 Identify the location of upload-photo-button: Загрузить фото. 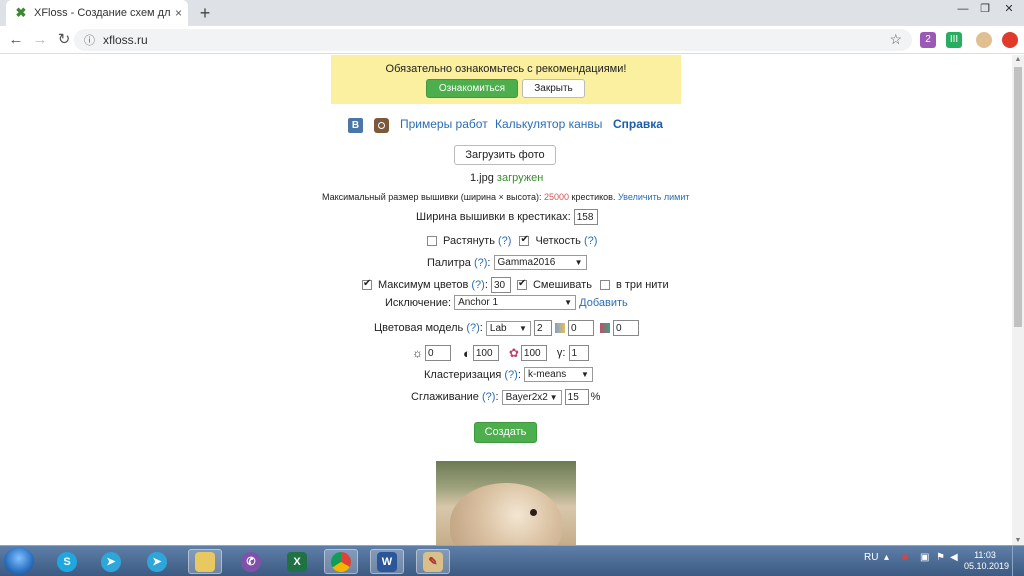
(505, 155).